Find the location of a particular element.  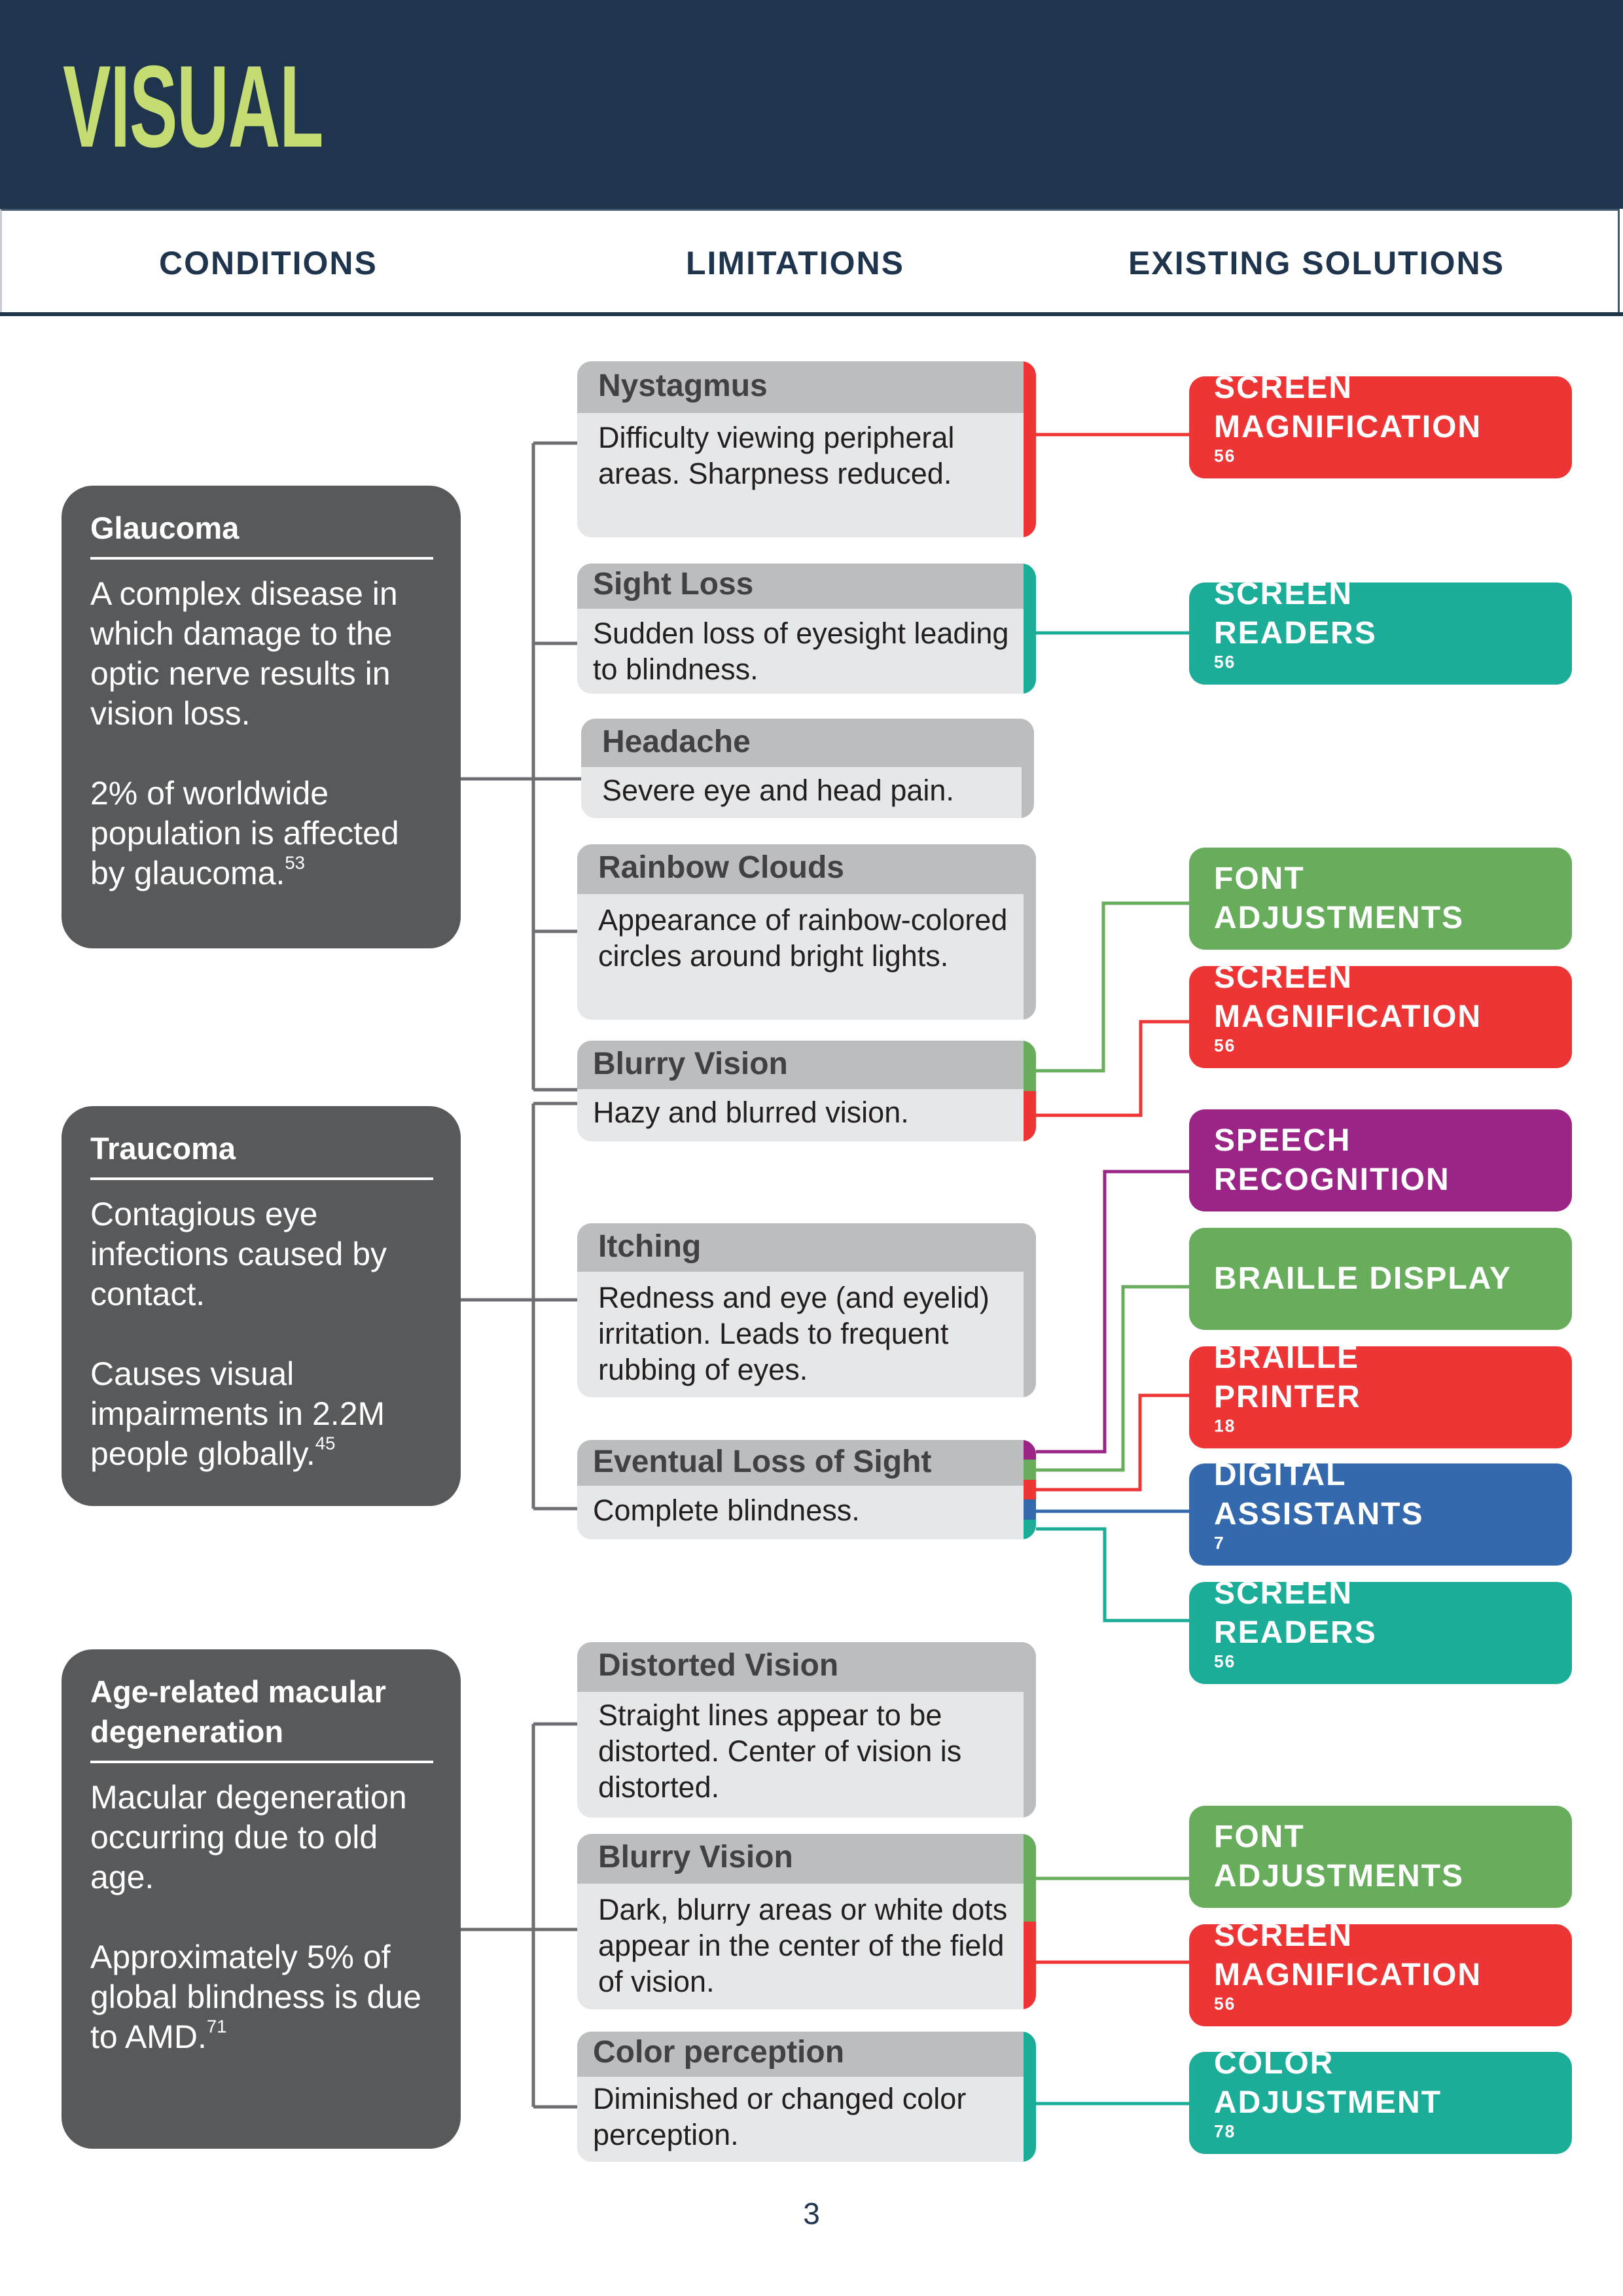

solution-label: DIGITAL is located at coordinates (1280, 1475).